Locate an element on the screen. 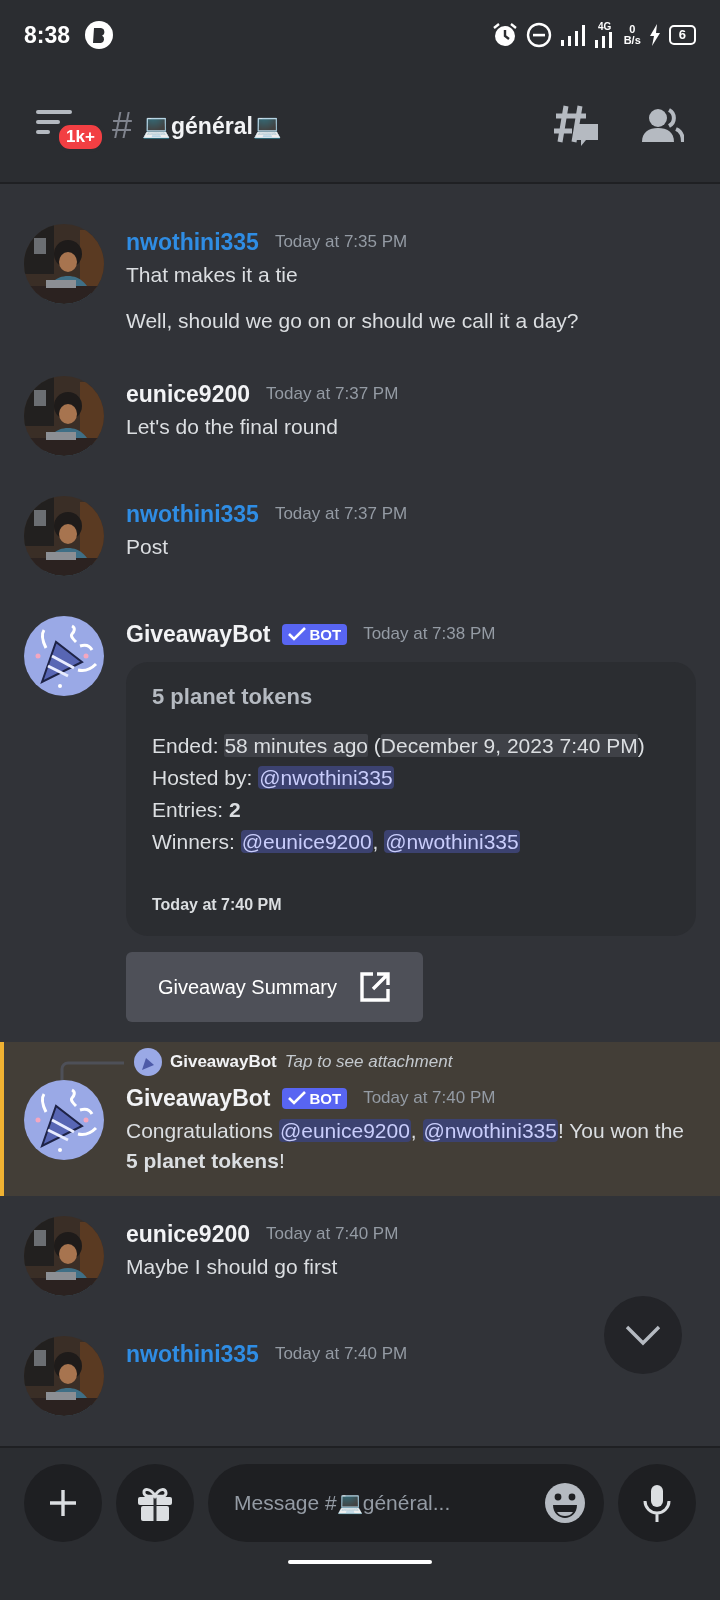 The height and width of the screenshot is (1600, 720). members-icon is located at coordinates (663, 126).